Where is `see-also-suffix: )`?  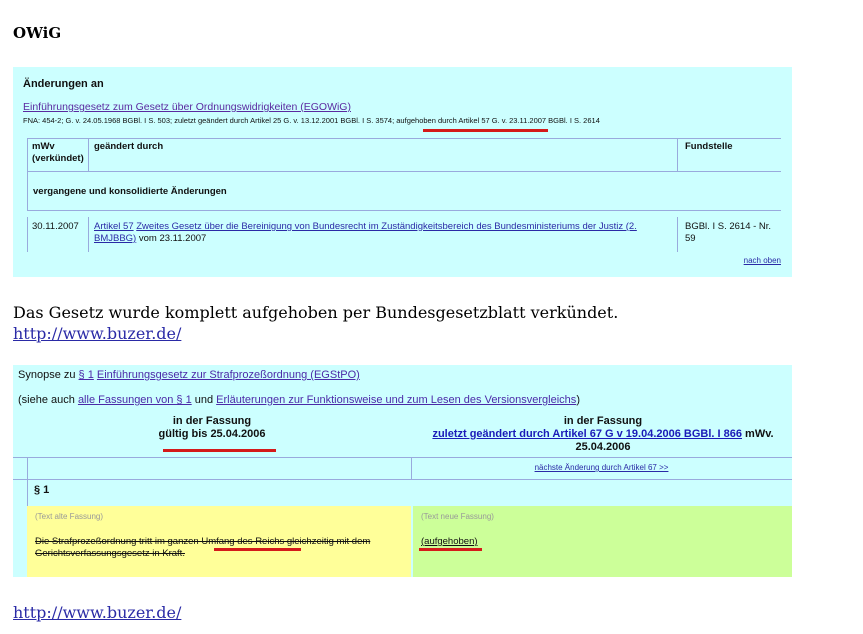
see-also-suffix: ) is located at coordinates (578, 400).